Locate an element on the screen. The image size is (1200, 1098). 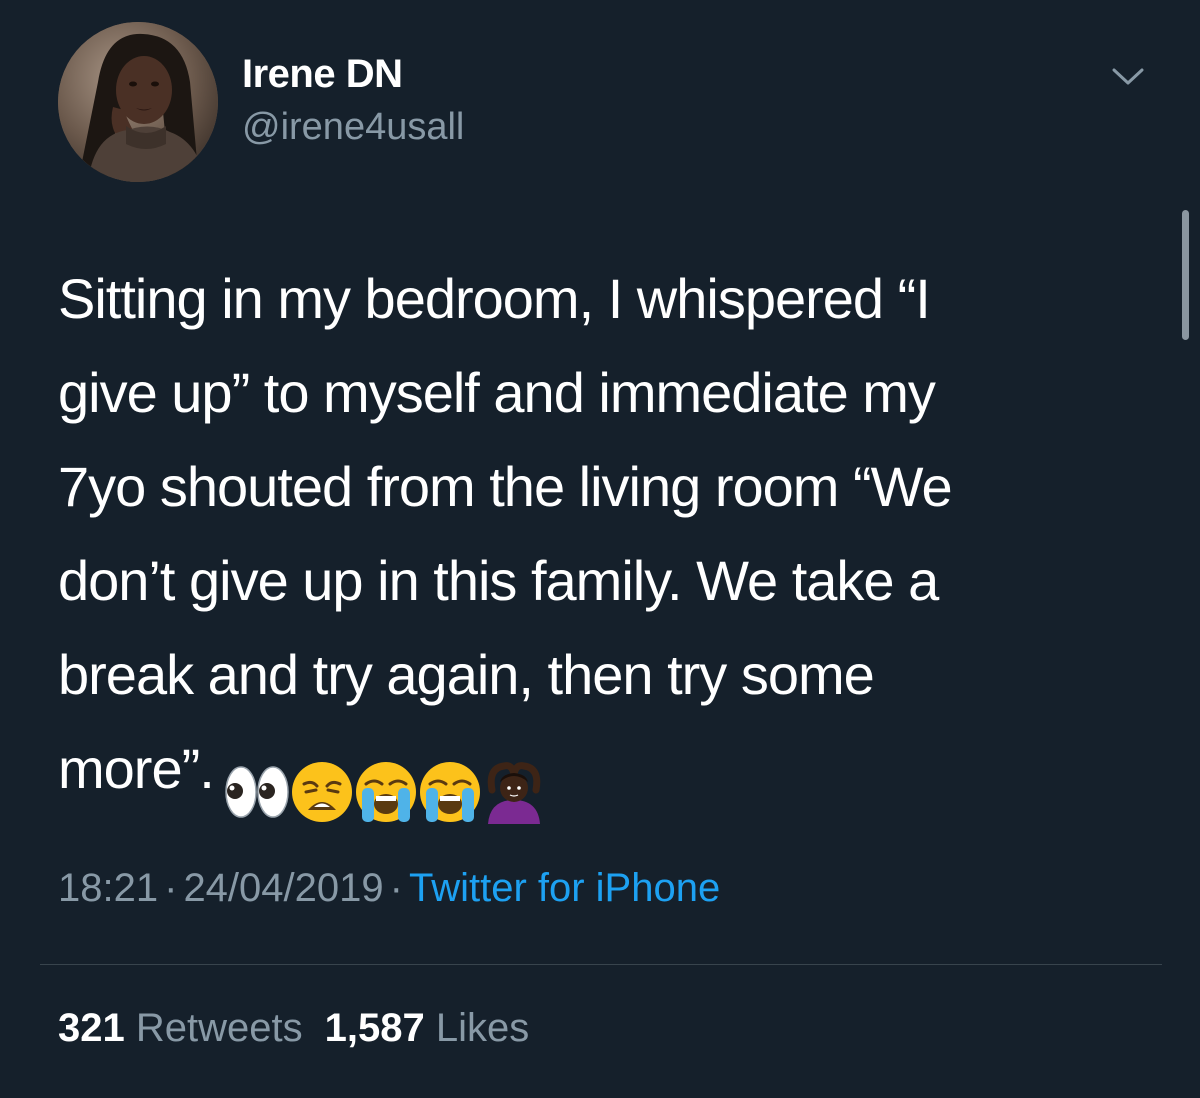
avatar is located at coordinates (138, 102).